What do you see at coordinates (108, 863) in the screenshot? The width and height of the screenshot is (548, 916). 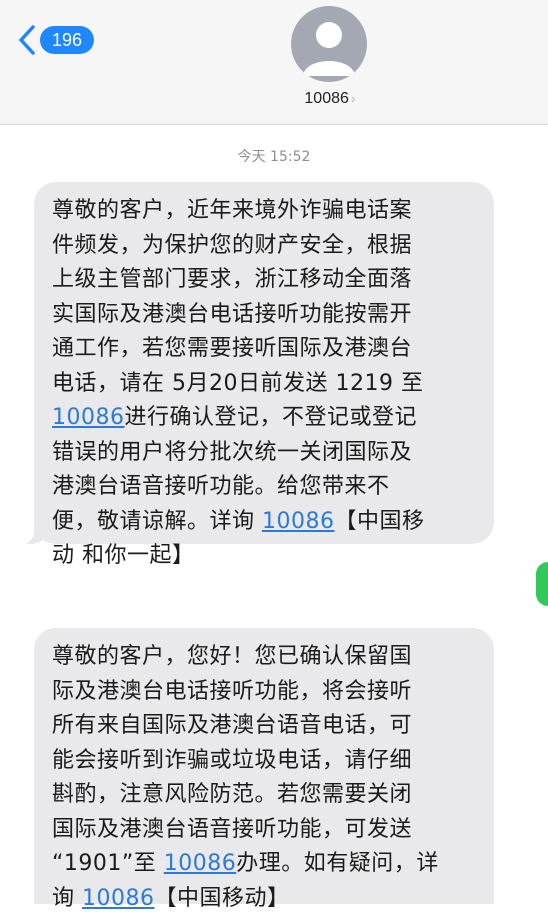 I see `message-text-segment: “1901”至` at bounding box center [108, 863].